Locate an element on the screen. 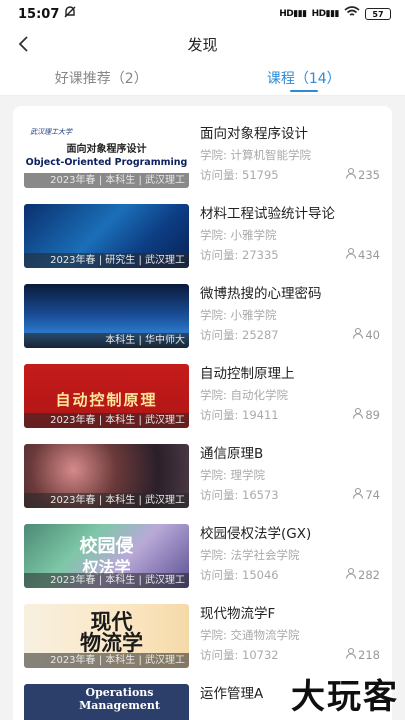 This screenshot has width=405, height=720. course-students: 235 is located at coordinates (362, 175).